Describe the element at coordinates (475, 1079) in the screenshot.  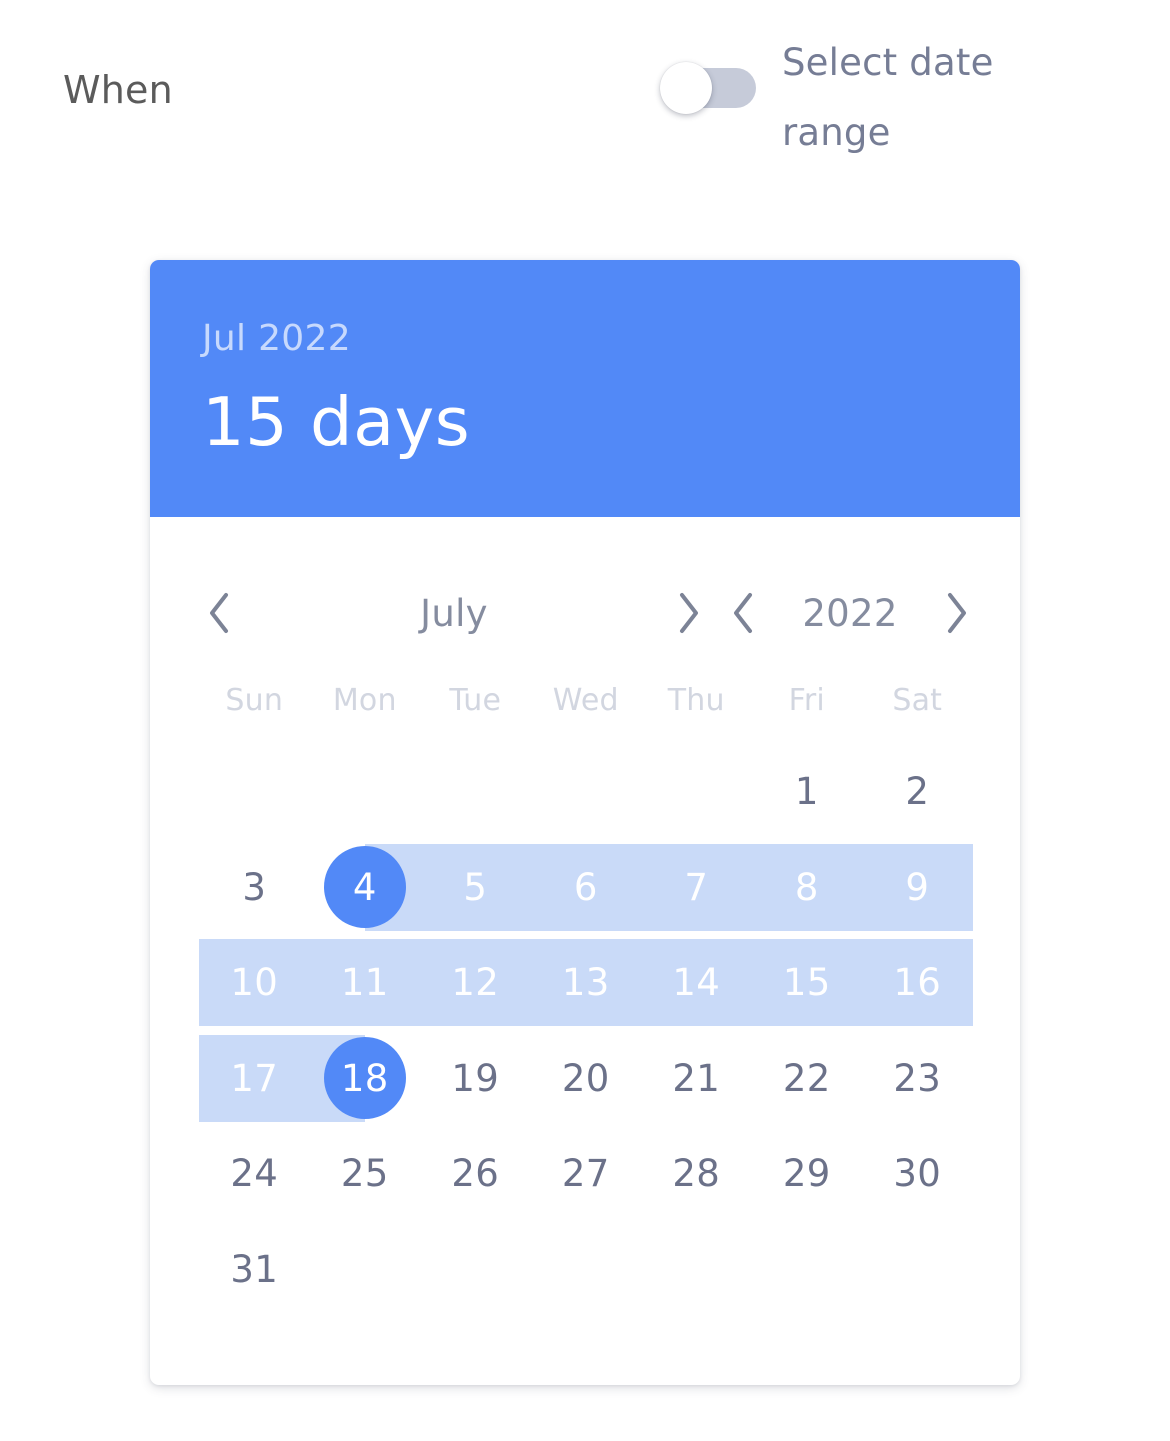
I see `calendar-day-19: 19` at that location.